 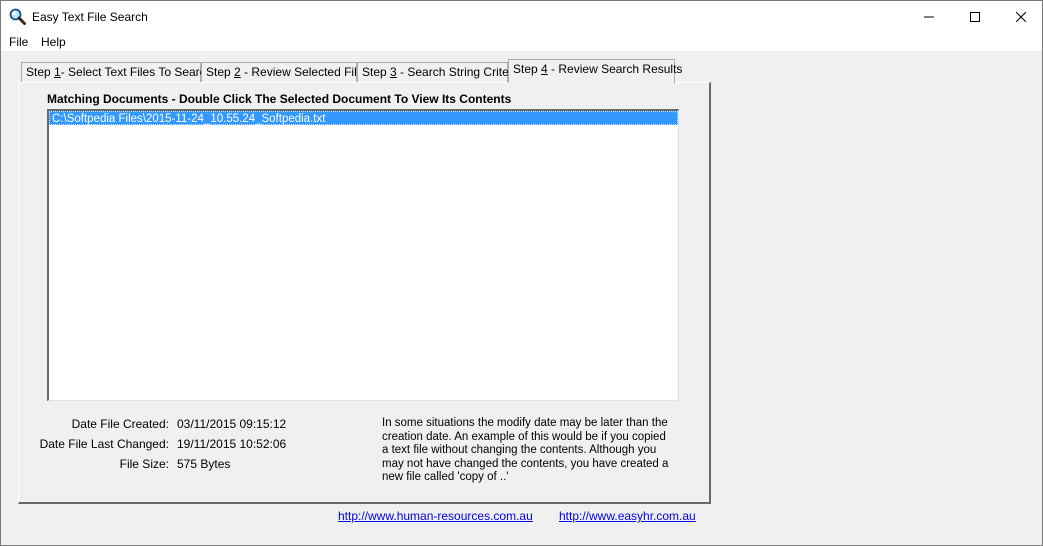 What do you see at coordinates (204, 464) in the screenshot?
I see `file-size-value: 575 Bytes` at bounding box center [204, 464].